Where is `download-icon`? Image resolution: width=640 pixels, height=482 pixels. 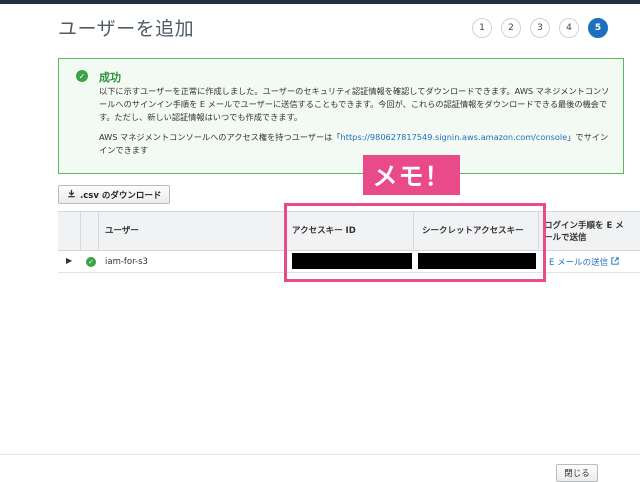
download-icon is located at coordinates (71, 195).